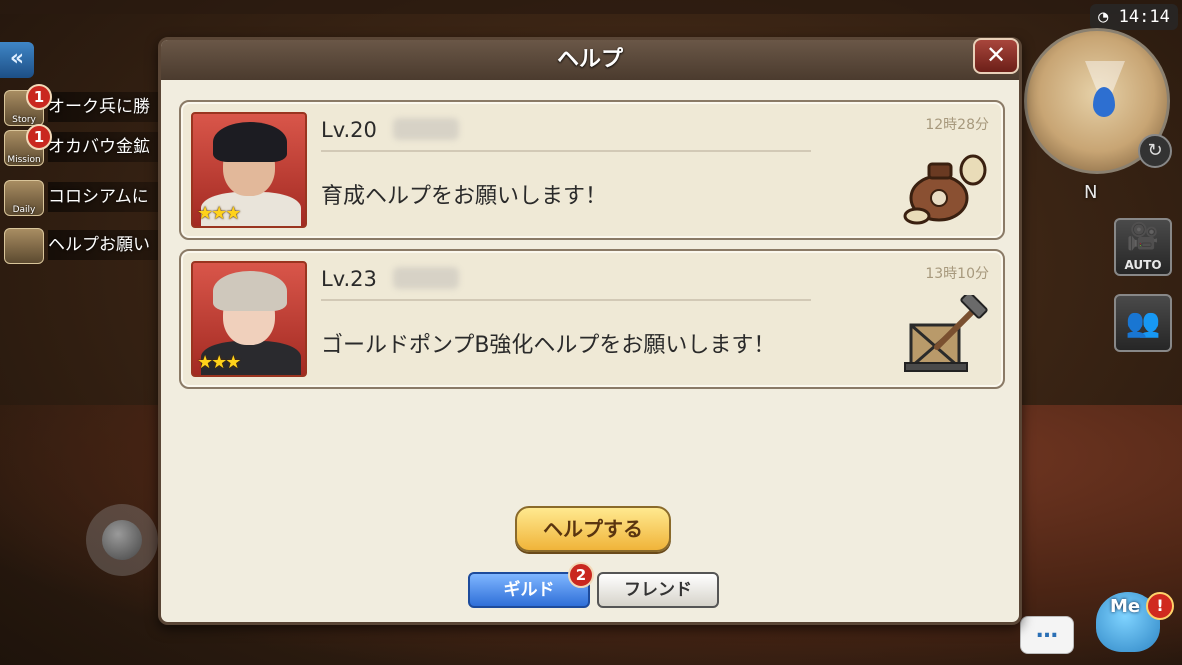 This screenshot has height=665, width=1182. I want to click on quest-item-story: Story オーク兵に勝 1, so click(86, 106).